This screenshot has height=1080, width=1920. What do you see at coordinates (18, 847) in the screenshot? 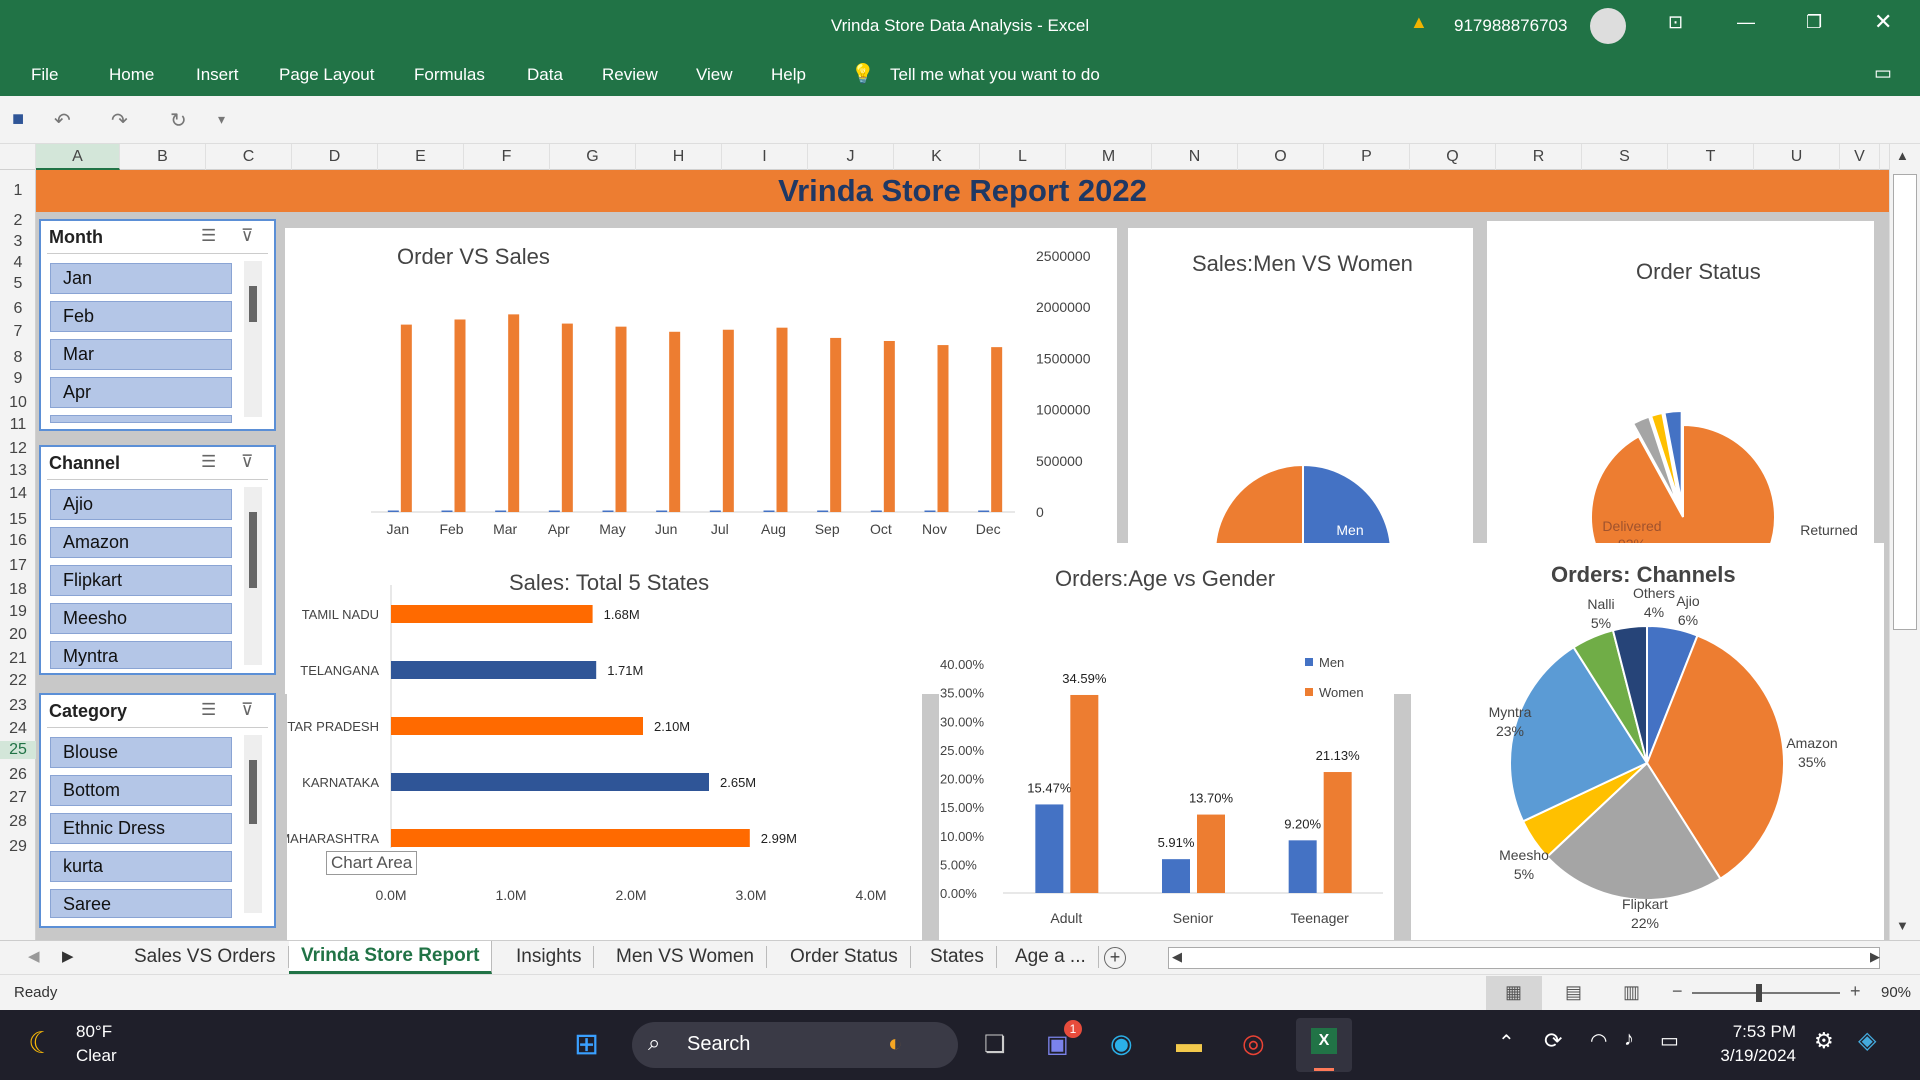
I see `row-header-29: 29` at bounding box center [18, 847].